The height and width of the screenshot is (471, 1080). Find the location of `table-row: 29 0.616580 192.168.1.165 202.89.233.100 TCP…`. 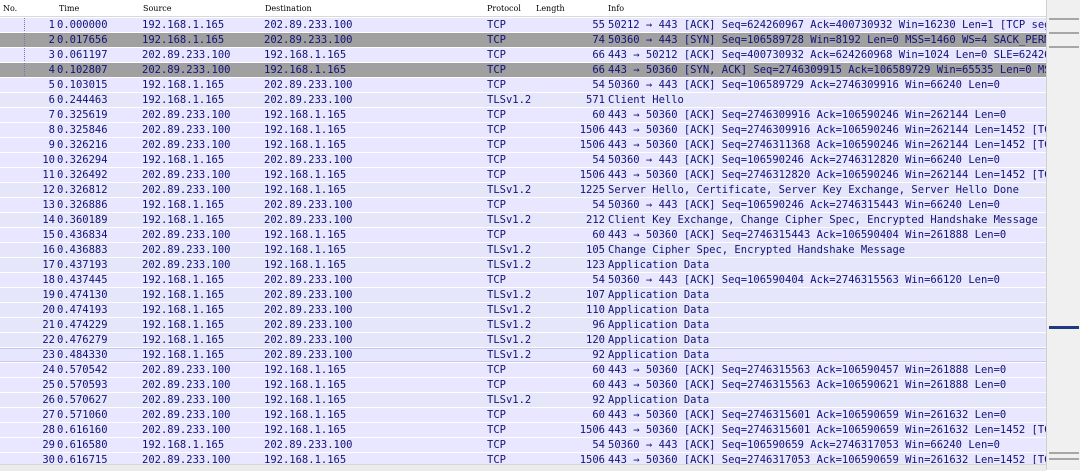

table-row: 29 0.616580 192.168.1.165 202.89.233.100 TCP… is located at coordinates (523, 444).